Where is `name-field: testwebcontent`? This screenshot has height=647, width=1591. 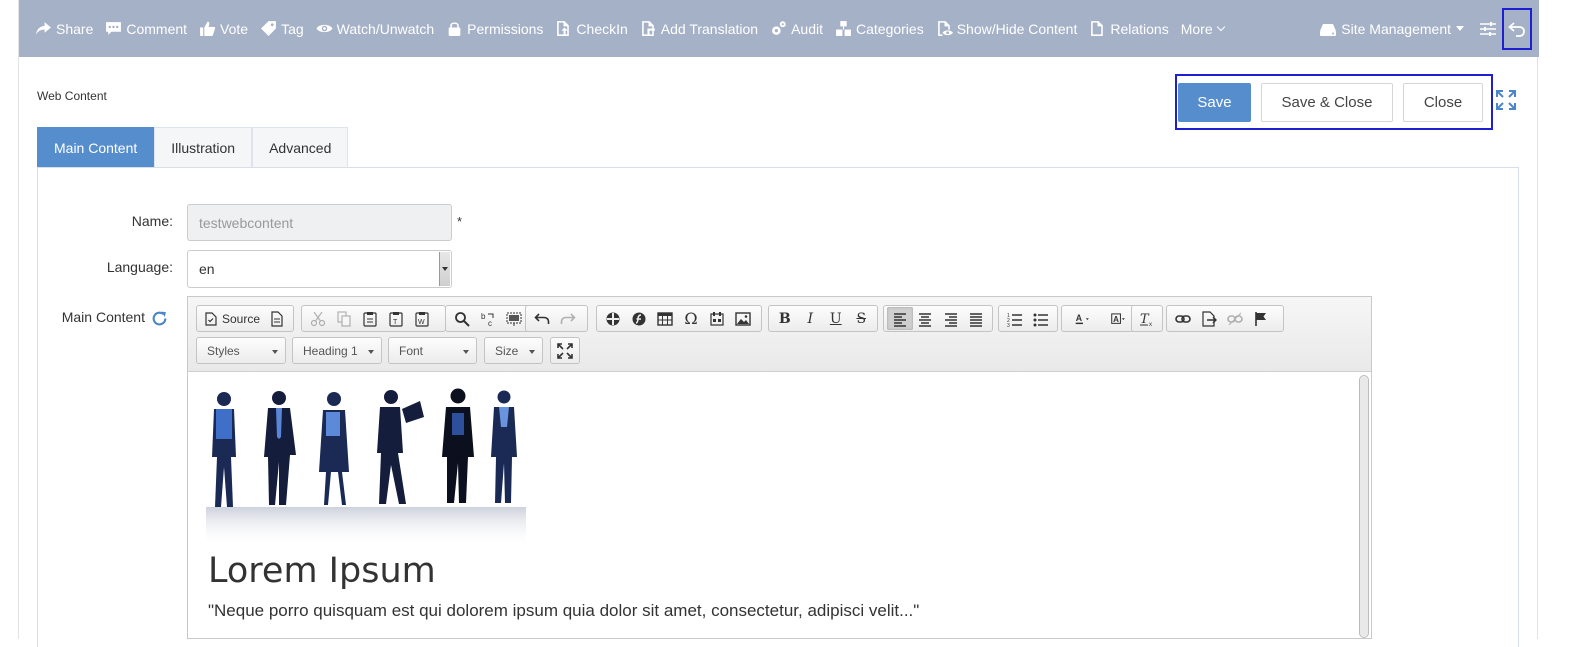
name-field: testwebcontent is located at coordinates (319, 222).